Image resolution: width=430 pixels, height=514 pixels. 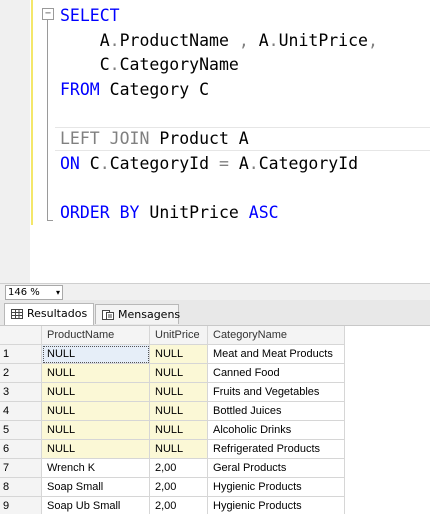 I want to click on row-number-cell: 4, so click(x=21, y=411).